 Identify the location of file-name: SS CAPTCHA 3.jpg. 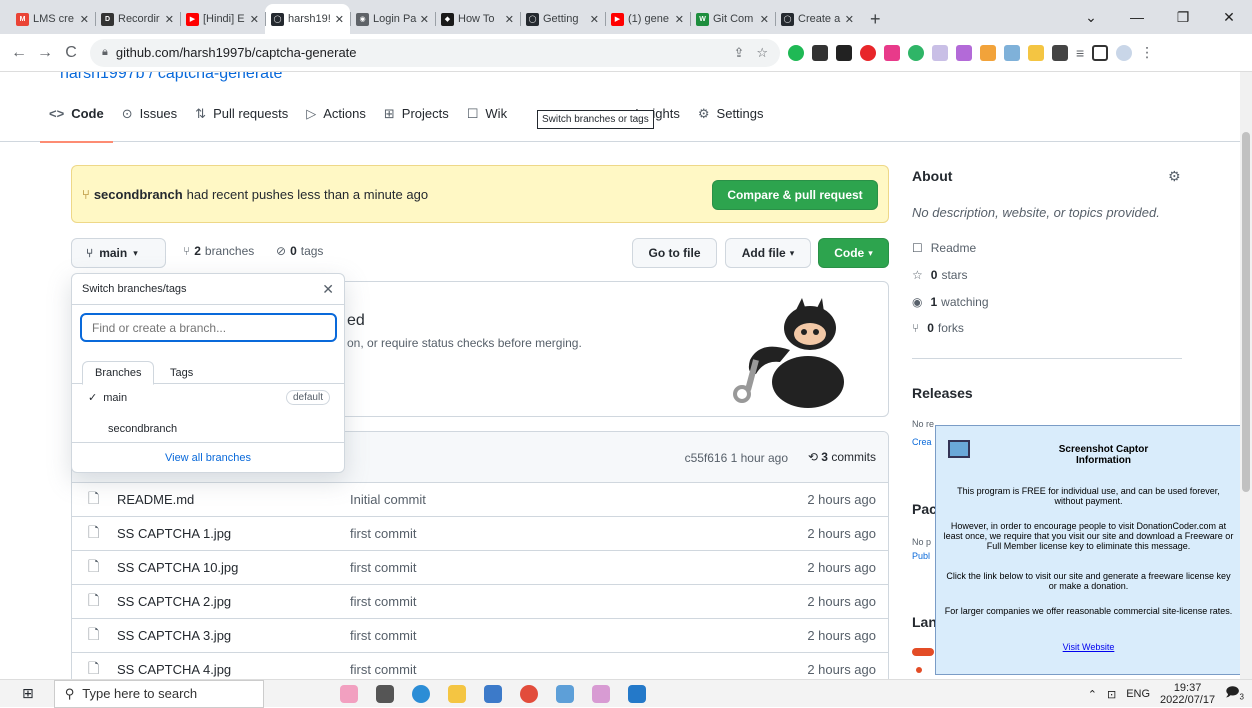
(174, 635).